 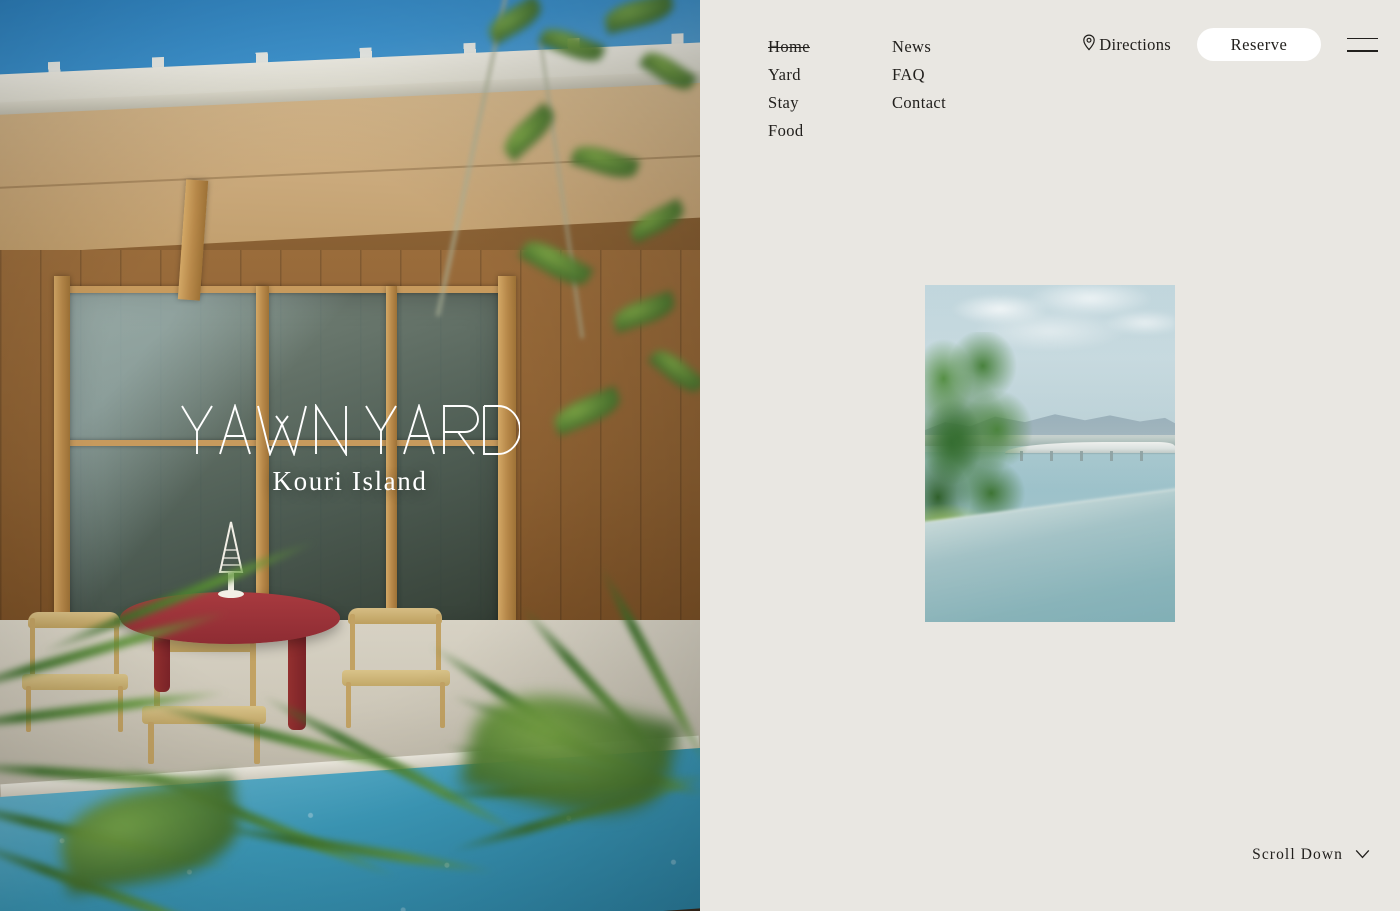 I want to click on header-actions: Directions Reserve, so click(x=1230, y=44).